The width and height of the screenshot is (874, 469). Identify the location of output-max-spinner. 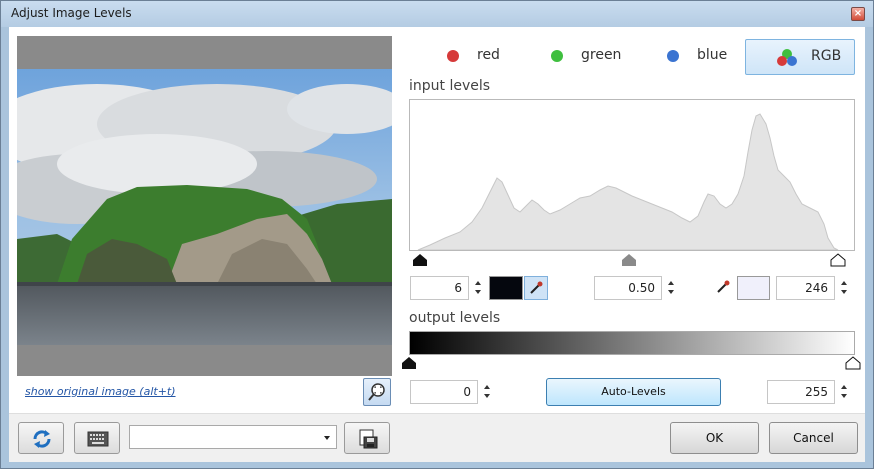
(845, 392).